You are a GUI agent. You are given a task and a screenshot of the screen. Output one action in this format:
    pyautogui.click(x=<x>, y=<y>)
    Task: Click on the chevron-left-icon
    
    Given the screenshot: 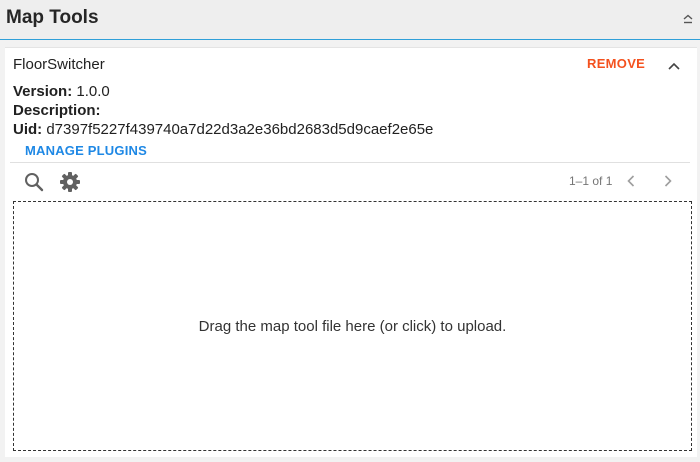 What is the action you would take?
    pyautogui.click(x=631, y=181)
    